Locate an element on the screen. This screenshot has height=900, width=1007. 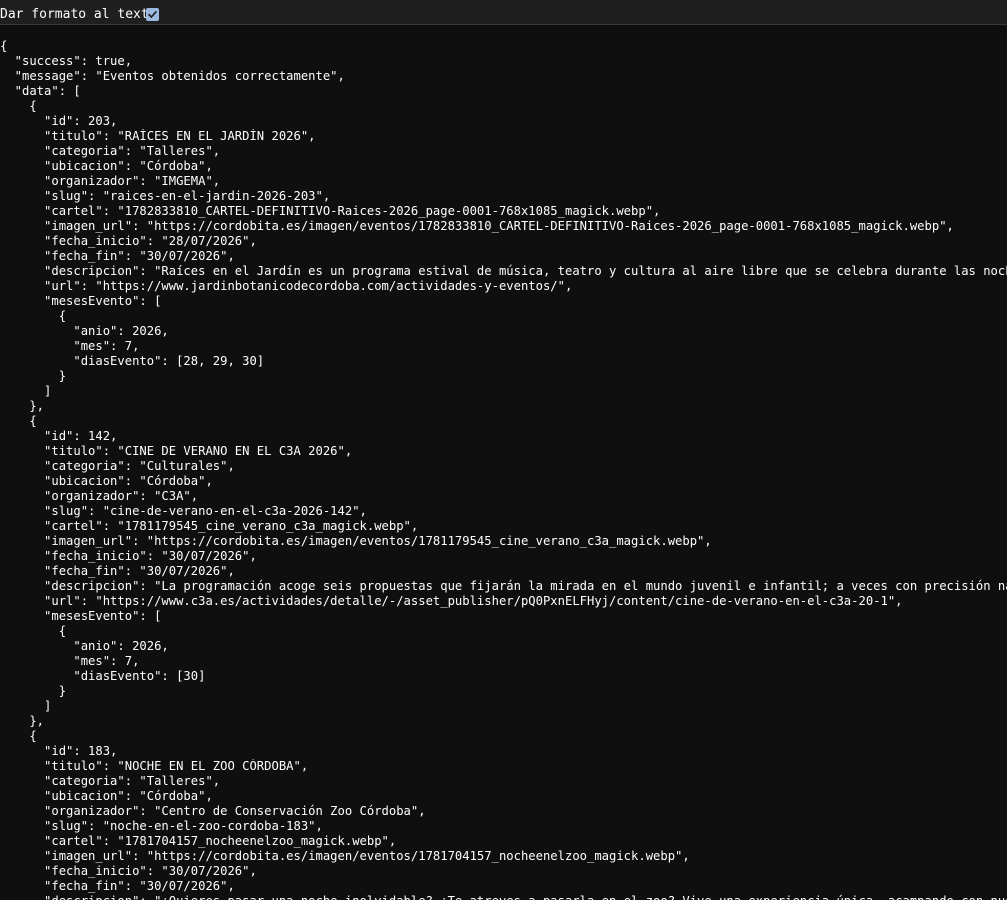
json-line: "titulo": "NOCHE EN EL ZOO CÓRDOBA", is located at coordinates (154, 766).